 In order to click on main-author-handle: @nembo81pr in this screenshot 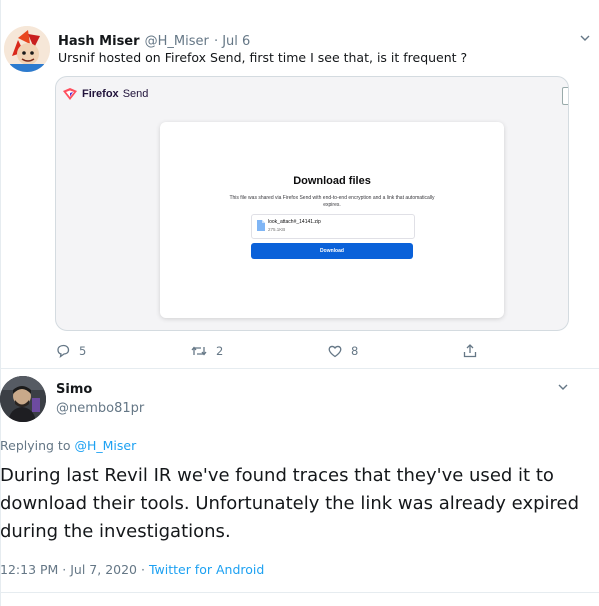, I will do `click(100, 408)`.